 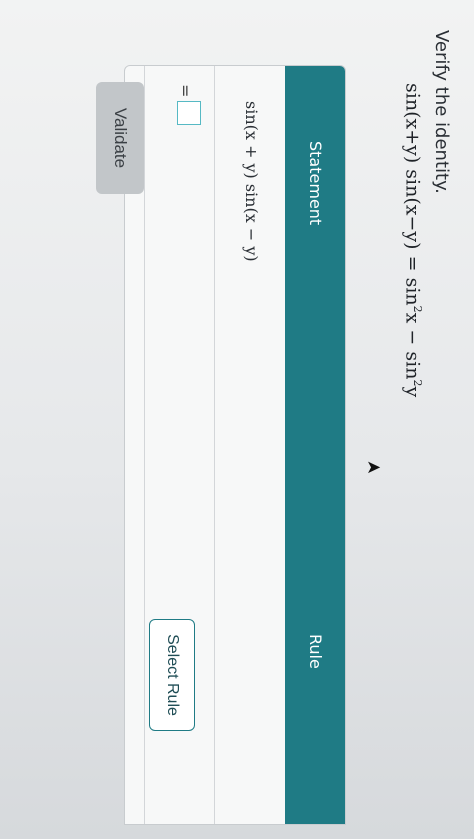 What do you see at coordinates (315, 651) in the screenshot?
I see `rule-column-header: Rule` at bounding box center [315, 651].